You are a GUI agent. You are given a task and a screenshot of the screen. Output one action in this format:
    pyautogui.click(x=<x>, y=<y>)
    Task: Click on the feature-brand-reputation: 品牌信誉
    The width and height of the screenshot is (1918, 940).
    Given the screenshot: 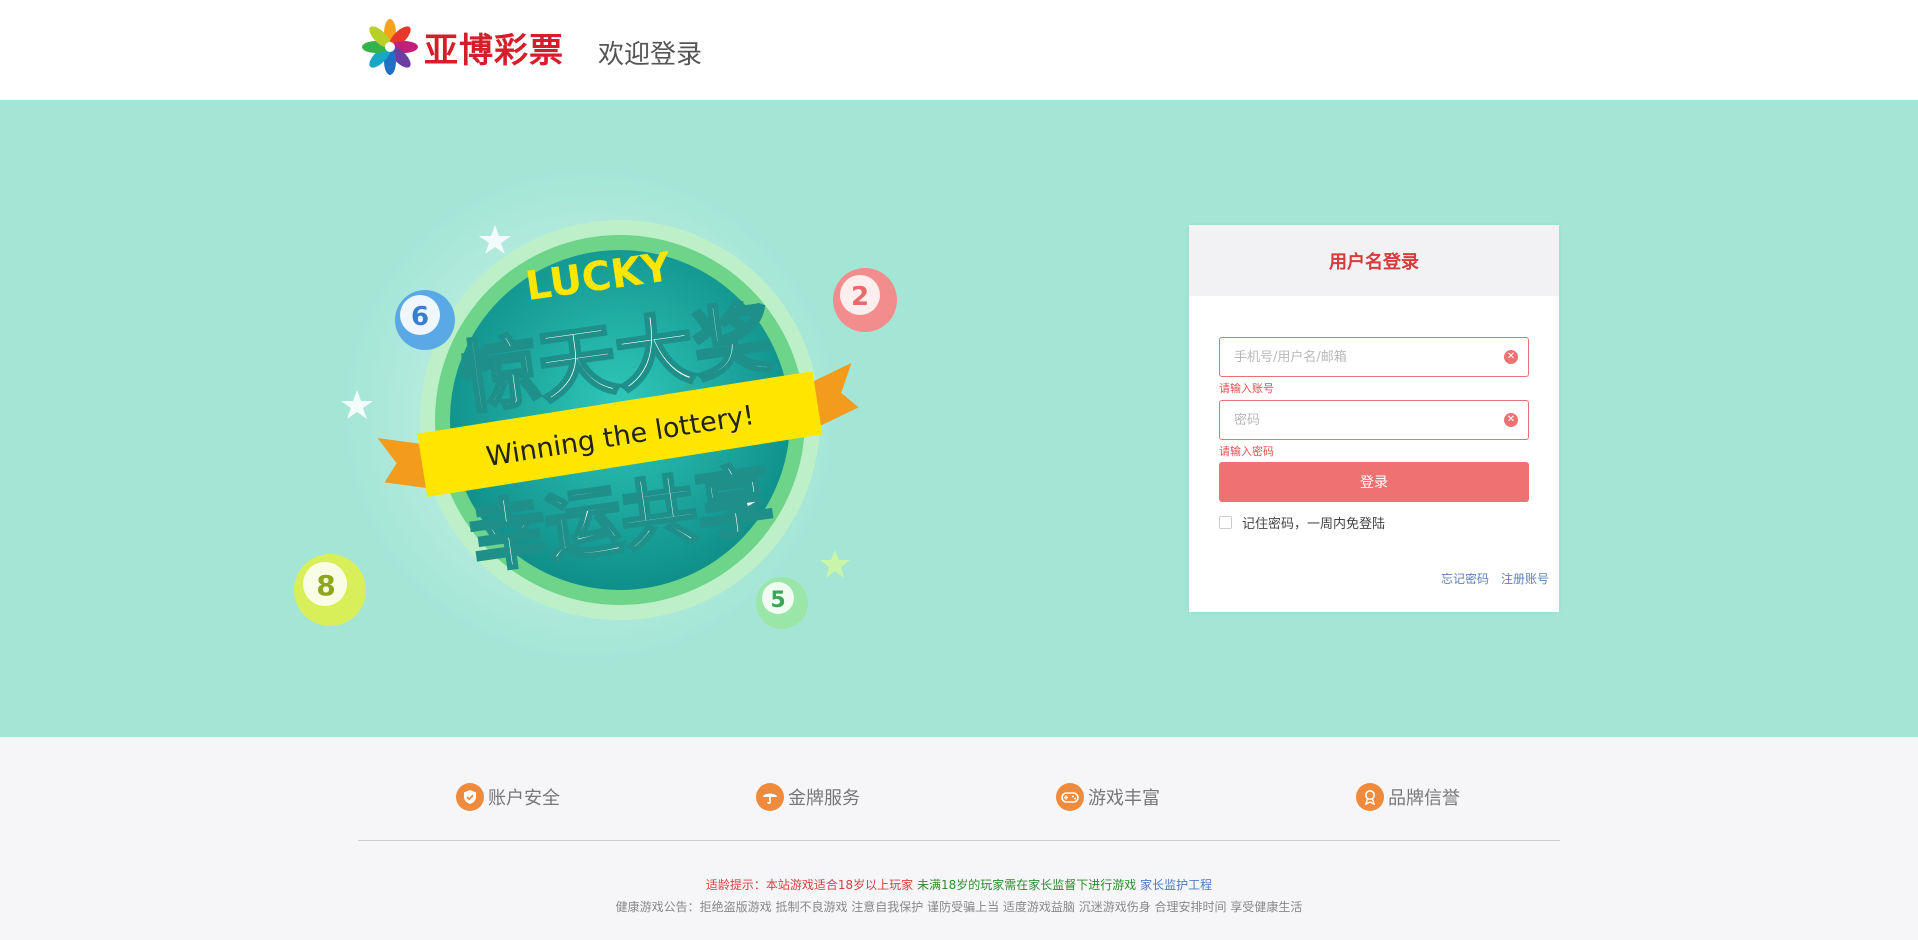 What is the action you would take?
    pyautogui.click(x=1408, y=797)
    